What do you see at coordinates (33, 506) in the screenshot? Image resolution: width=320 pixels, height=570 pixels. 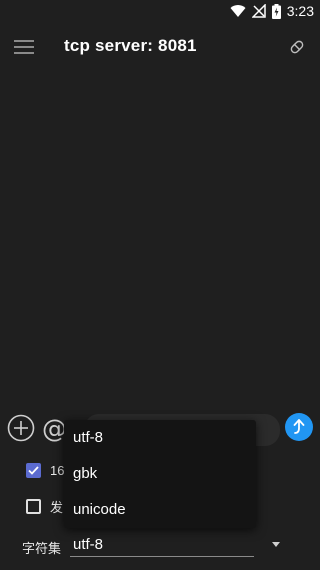 I see `send-checkbox` at bounding box center [33, 506].